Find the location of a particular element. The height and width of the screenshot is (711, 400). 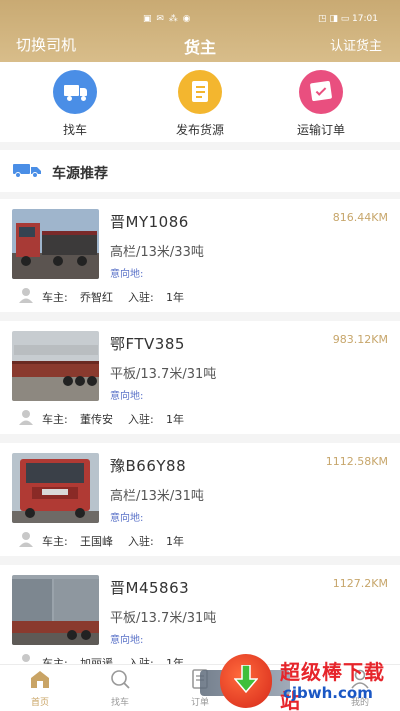

transport-orders-label: 运输订单 is located at coordinates (320, 130).